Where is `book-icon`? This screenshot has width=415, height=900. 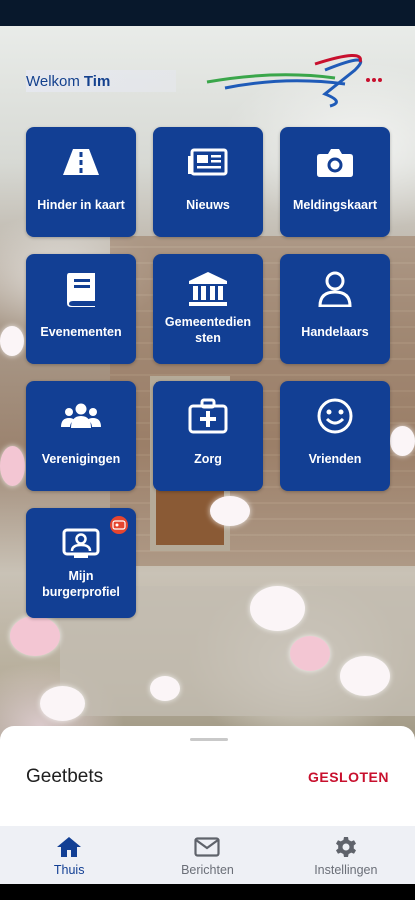
book-icon is located at coordinates (81, 289).